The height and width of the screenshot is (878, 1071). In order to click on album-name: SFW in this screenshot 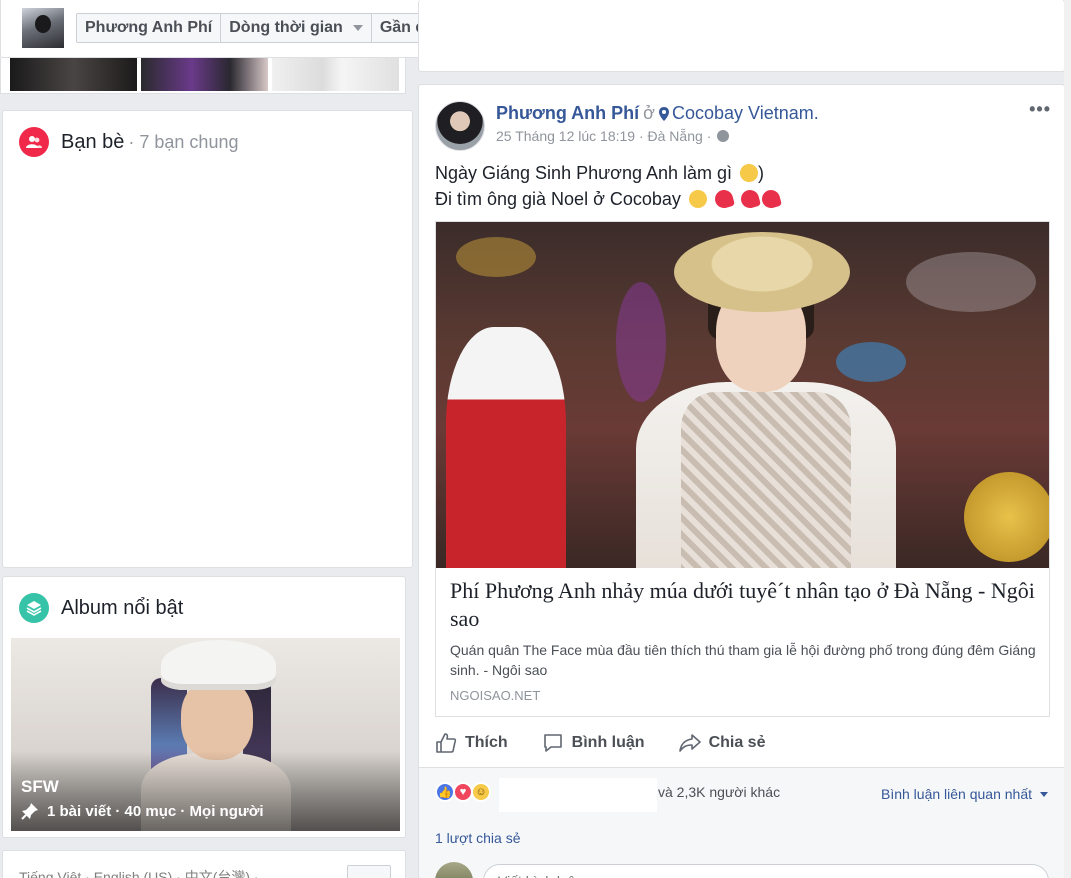, I will do `click(40, 786)`.